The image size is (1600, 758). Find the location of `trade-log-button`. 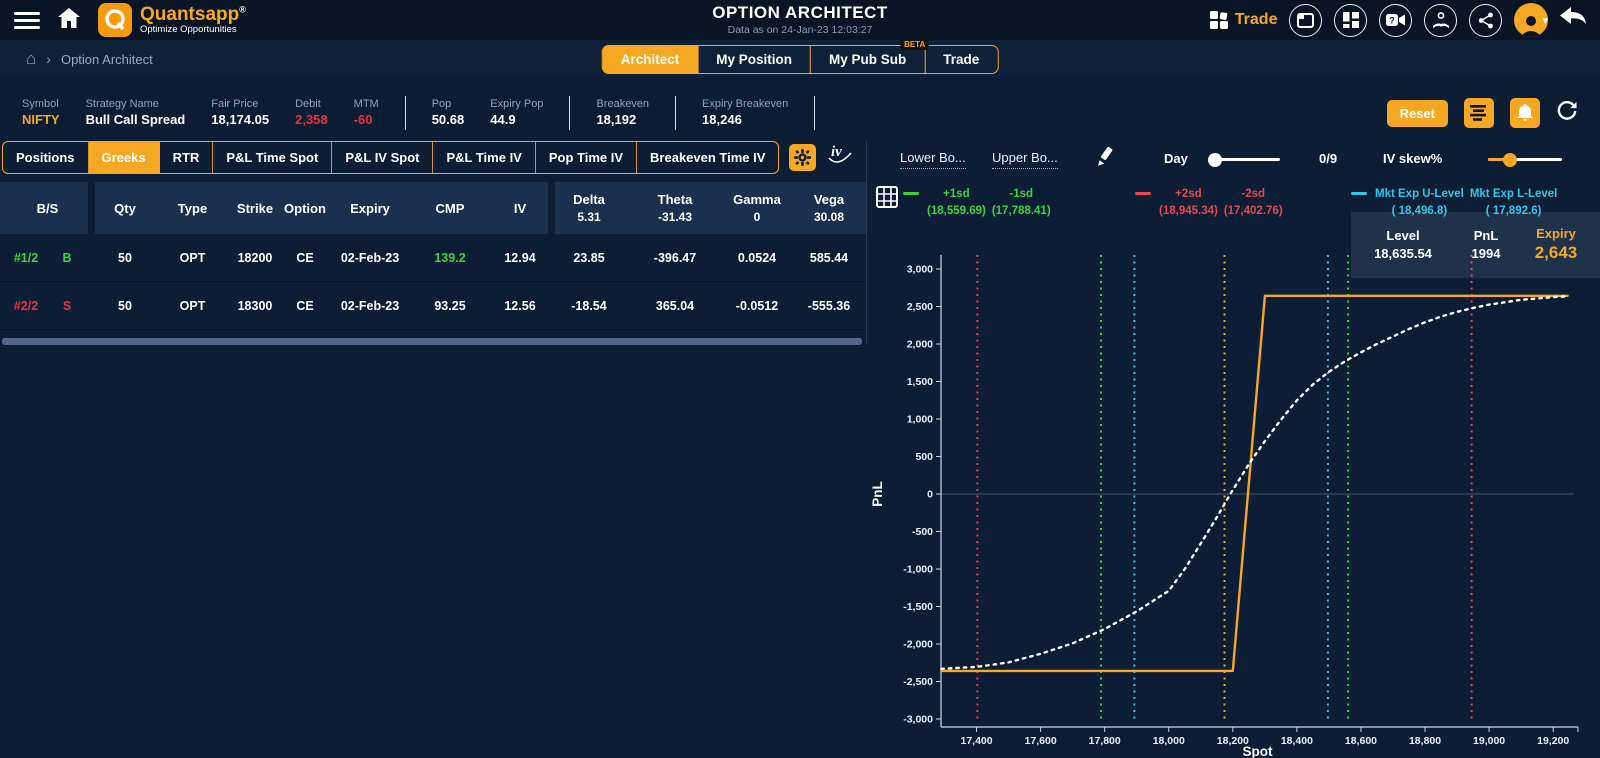

trade-log-button is located at coordinates (1479, 113).